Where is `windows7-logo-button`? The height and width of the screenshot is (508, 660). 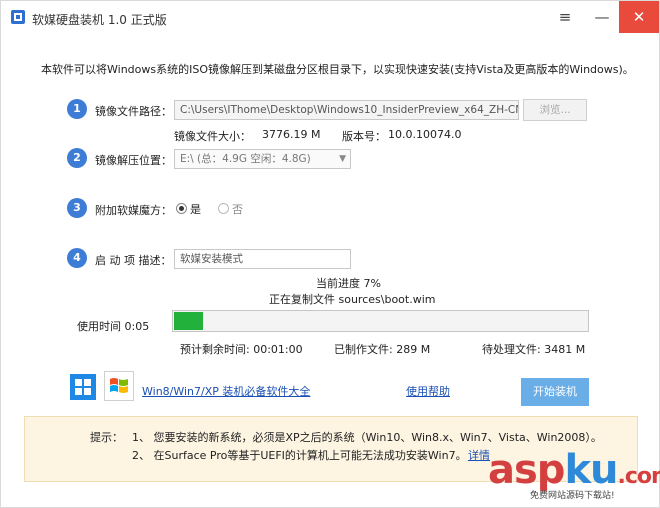
windows7-logo-button is located at coordinates (119, 386).